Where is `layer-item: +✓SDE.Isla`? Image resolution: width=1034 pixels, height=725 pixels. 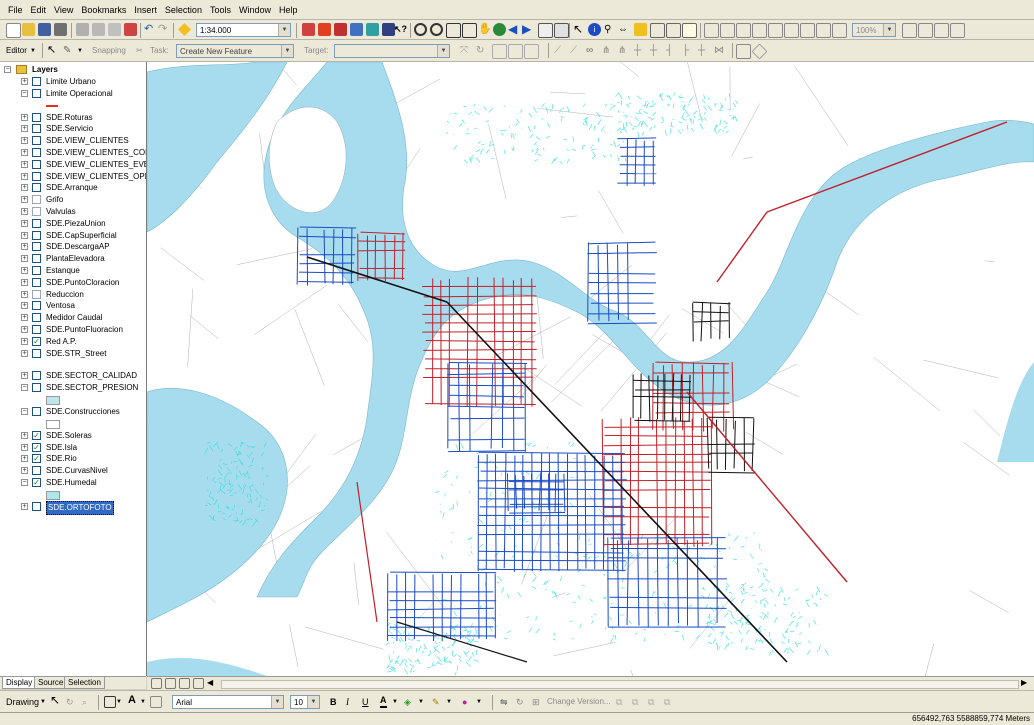
layer-item: +✓SDE.Isla is located at coordinates (73, 448).